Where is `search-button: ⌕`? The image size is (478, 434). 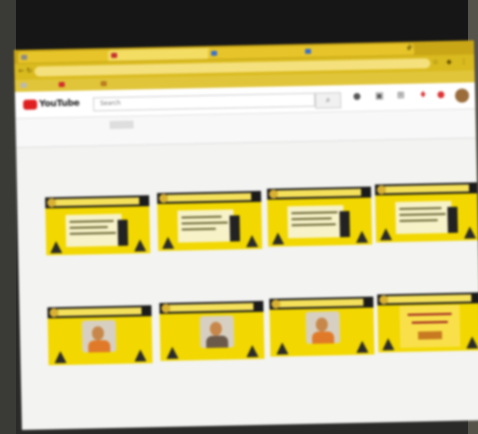 search-button: ⌕ is located at coordinates (328, 100).